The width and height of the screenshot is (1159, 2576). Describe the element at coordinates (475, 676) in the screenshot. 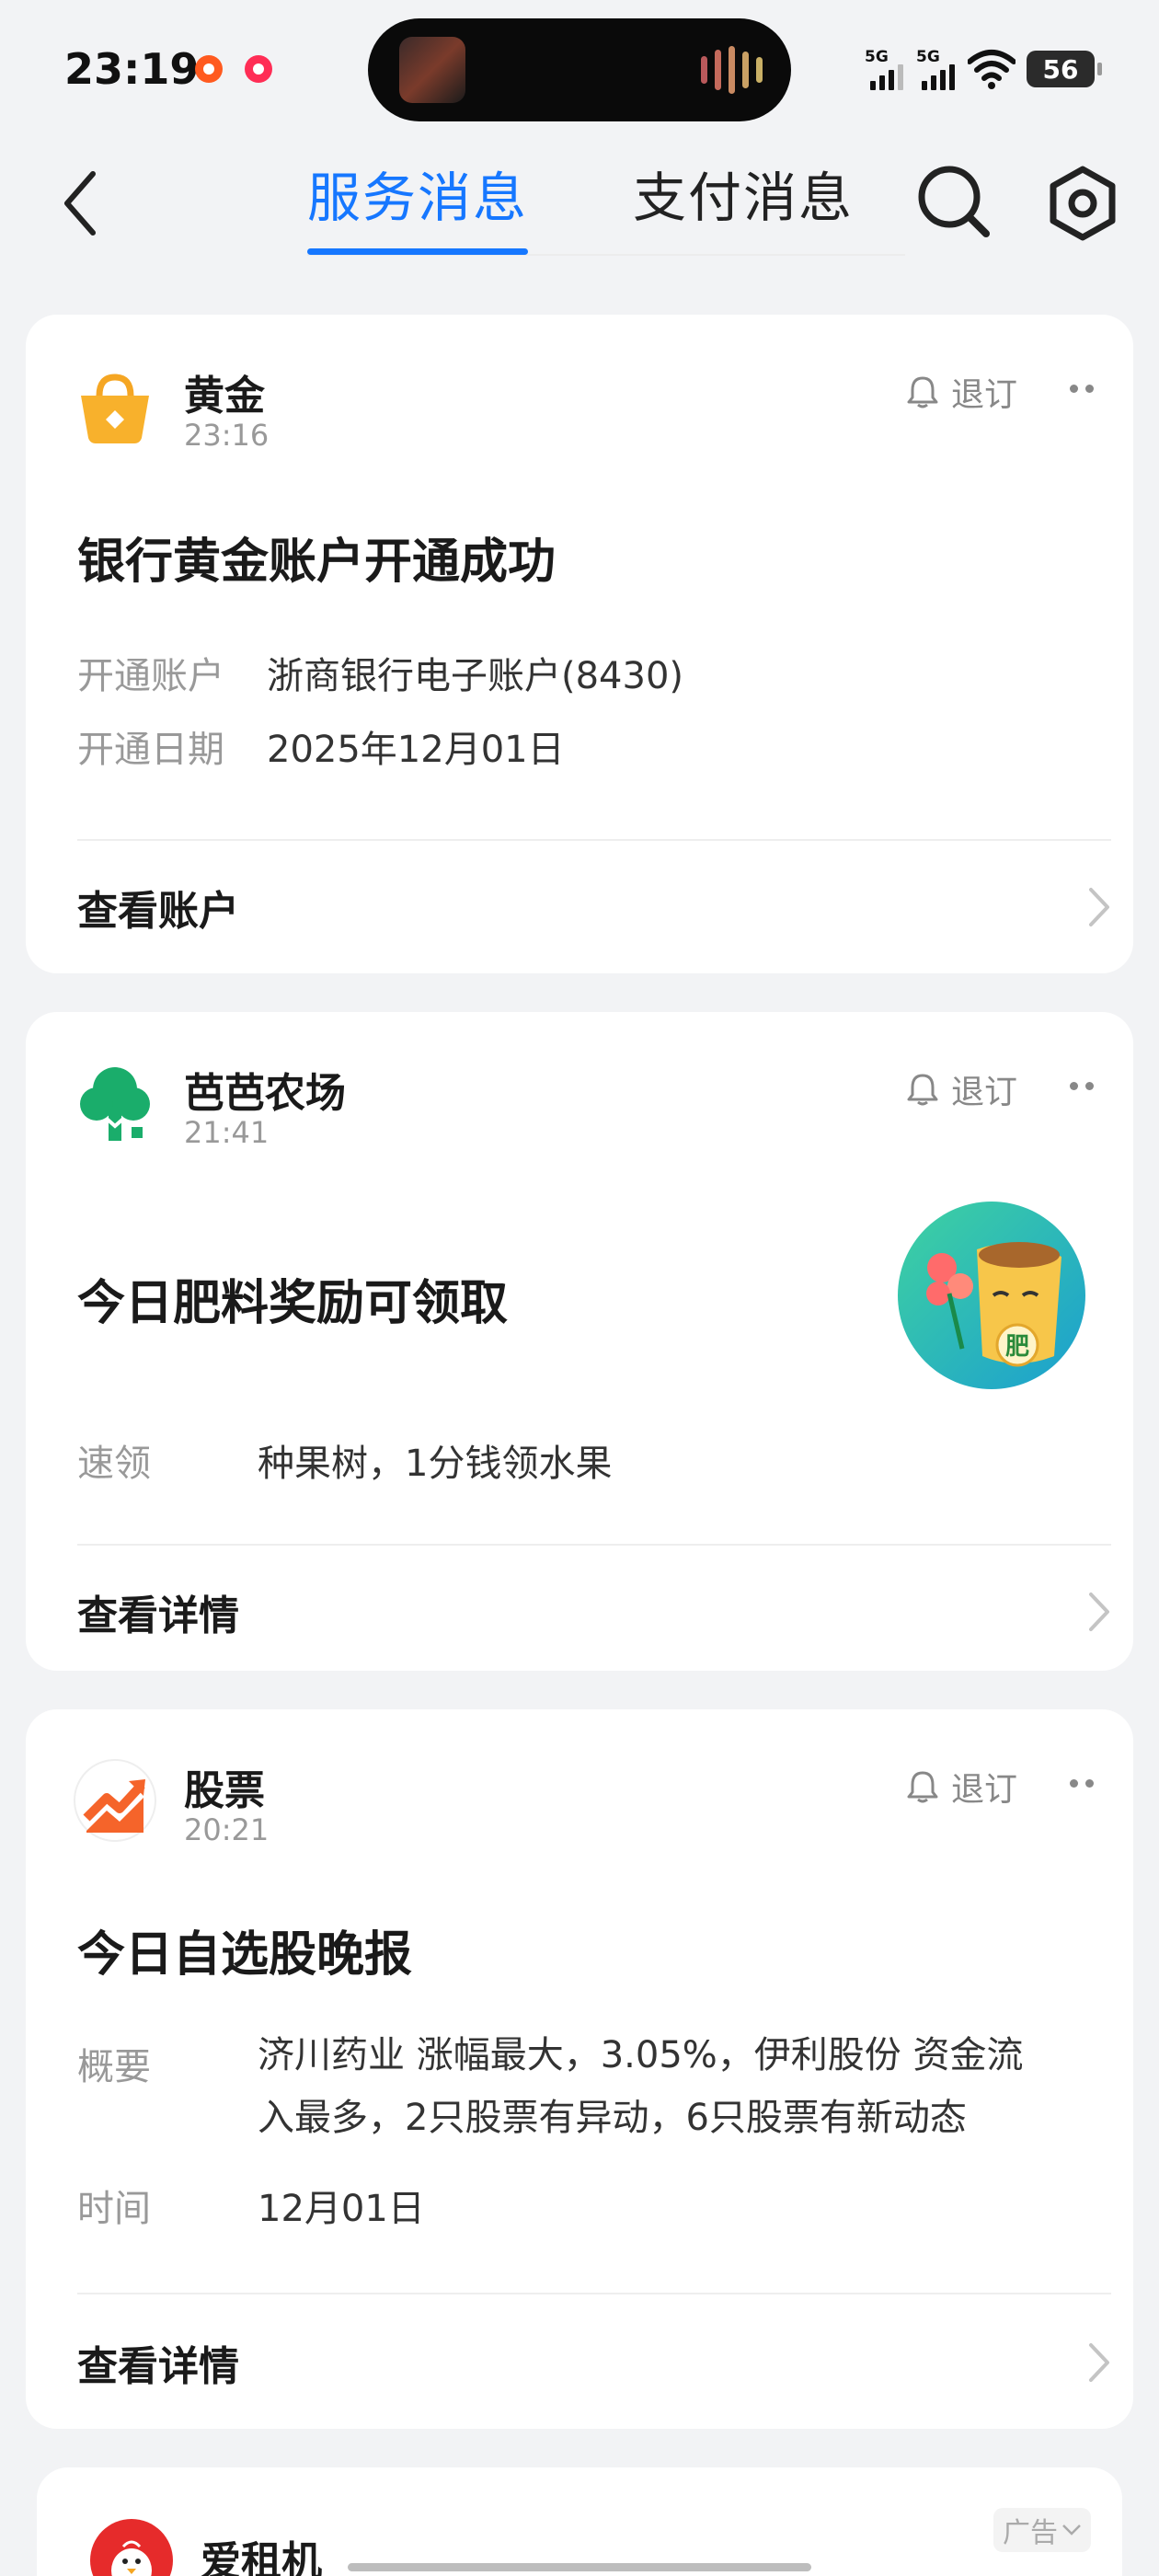

I see `row-value: 浙商银行电子账户(8430)` at that location.